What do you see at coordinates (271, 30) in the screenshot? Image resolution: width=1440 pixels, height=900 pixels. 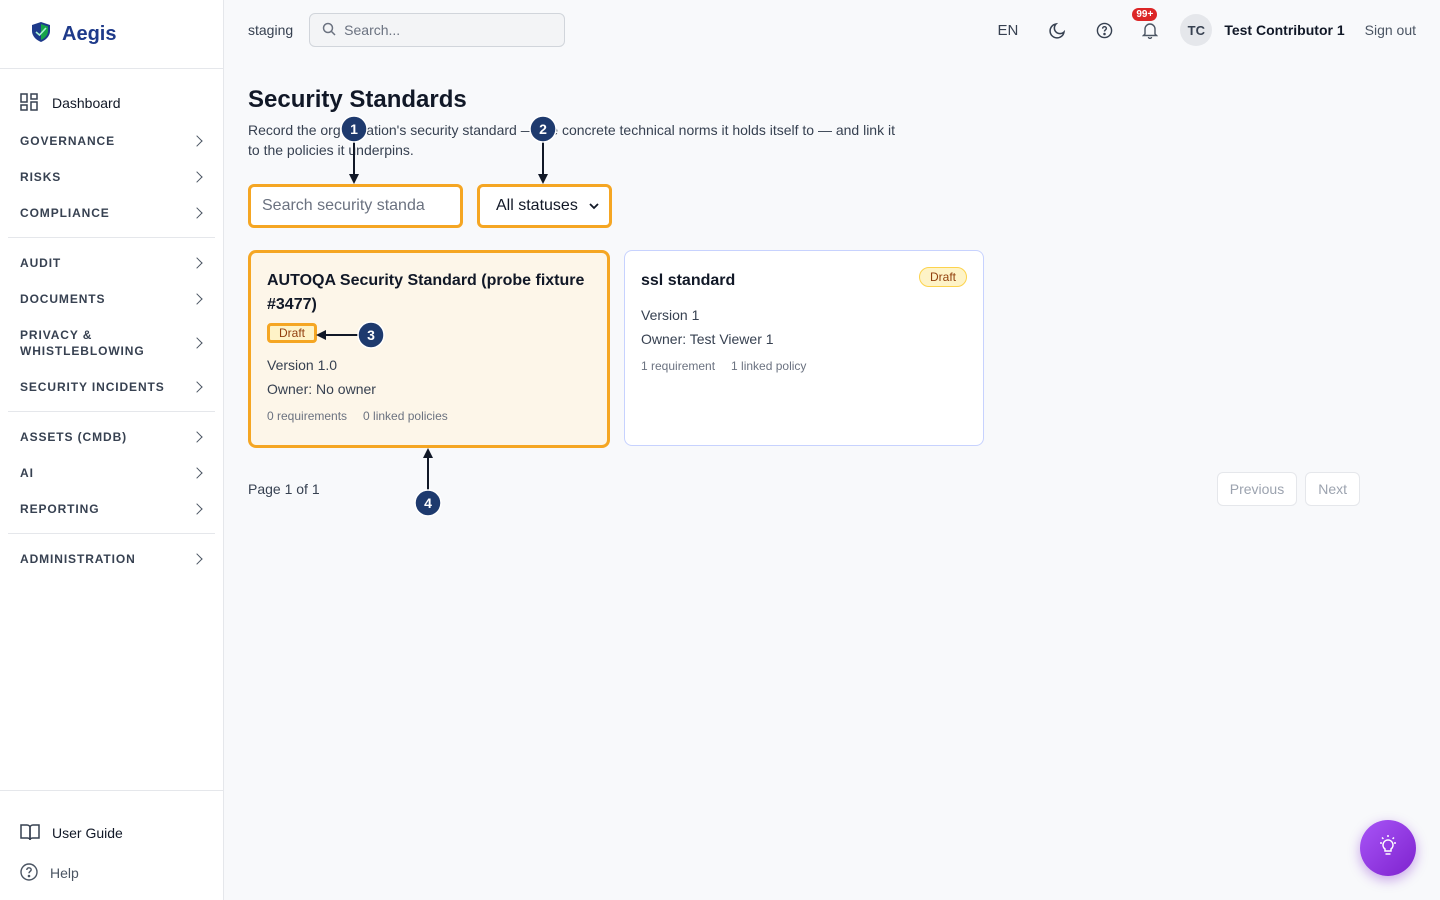 I see `environment-label: staging` at bounding box center [271, 30].